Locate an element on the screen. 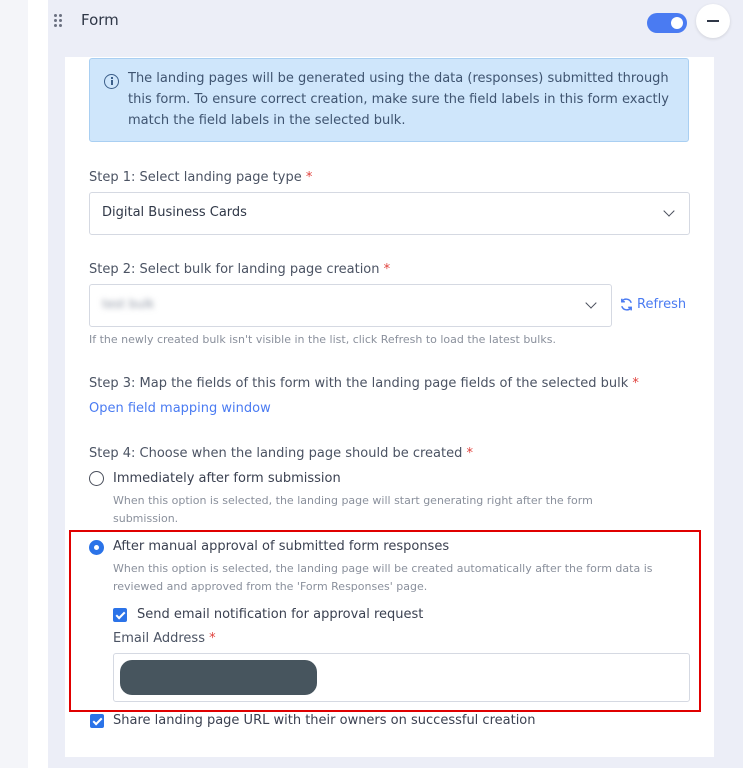 Image resolution: width=743 pixels, height=768 pixels. collapse-button is located at coordinates (713, 21).